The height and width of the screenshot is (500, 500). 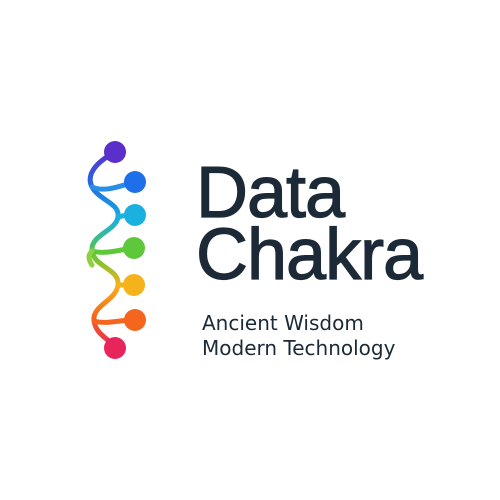 I want to click on node-yellow, so click(x=134, y=285).